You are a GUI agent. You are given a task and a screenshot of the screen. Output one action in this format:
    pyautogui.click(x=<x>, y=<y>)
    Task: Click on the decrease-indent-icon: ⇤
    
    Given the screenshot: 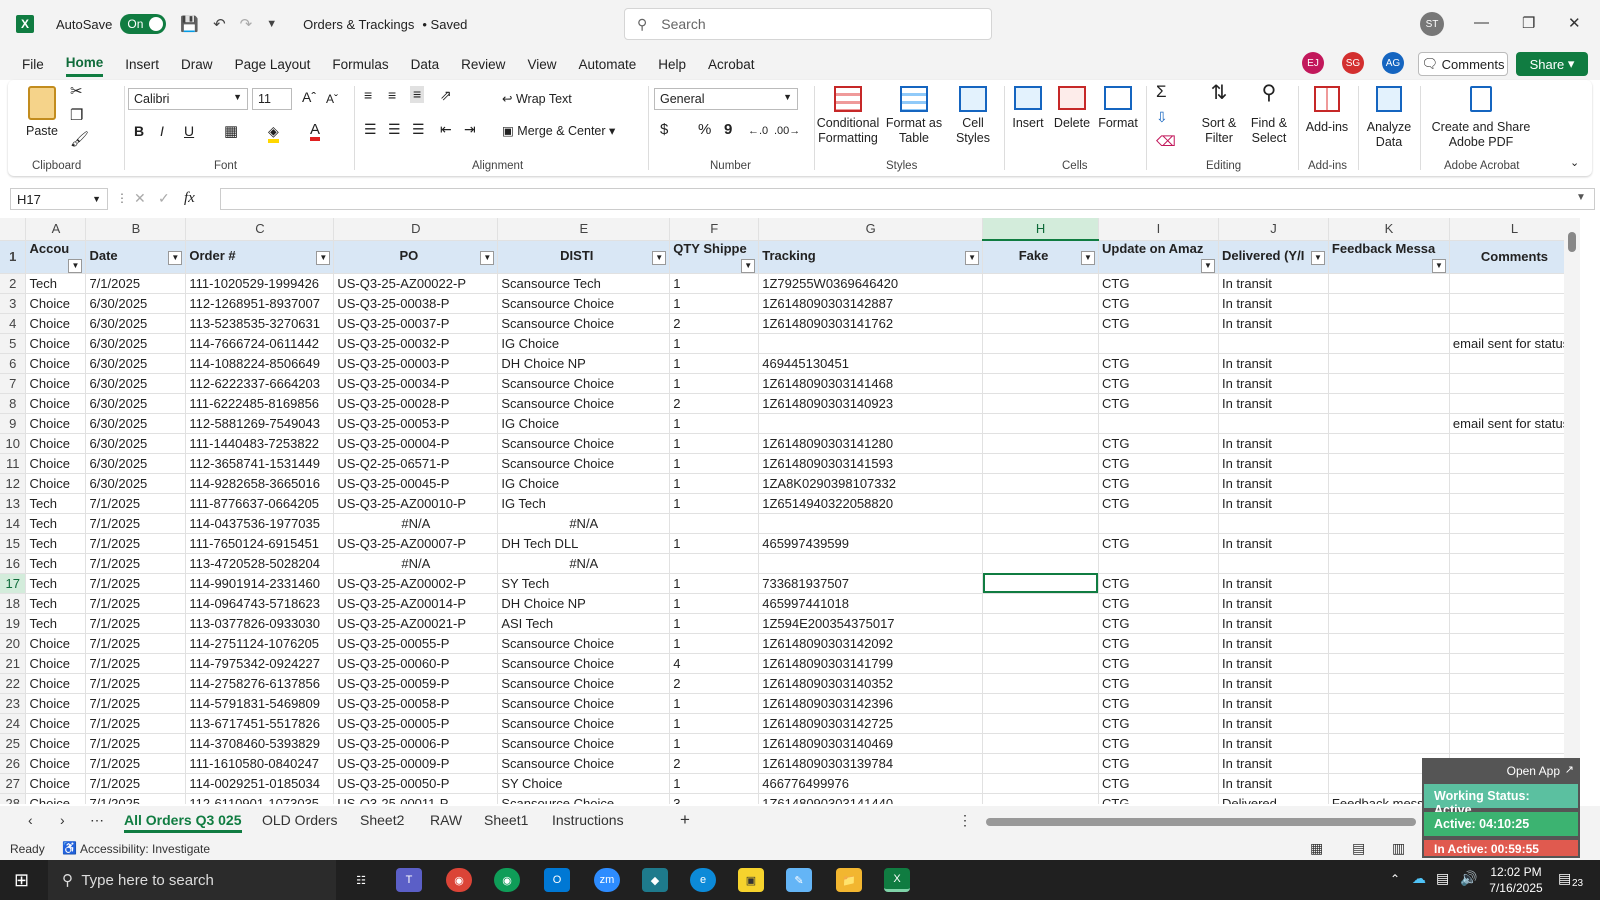 What is the action you would take?
    pyautogui.click(x=446, y=129)
    